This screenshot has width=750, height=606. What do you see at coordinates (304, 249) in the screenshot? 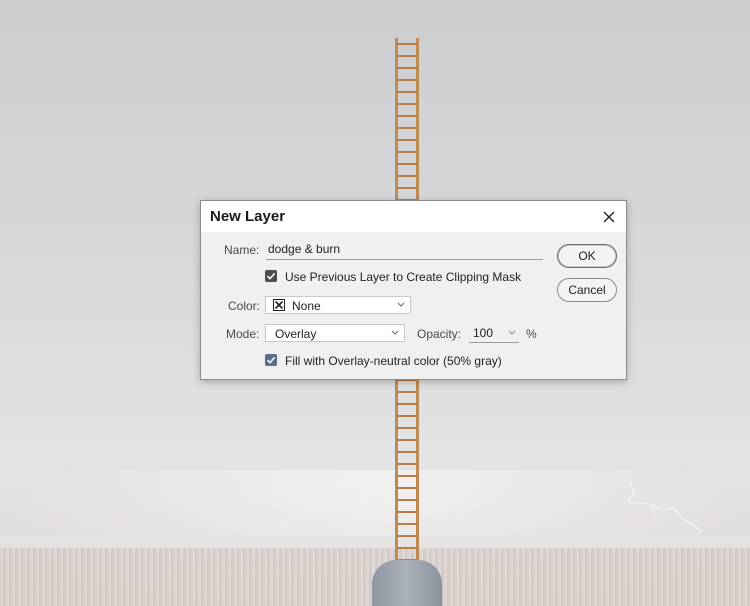
I see `name-input-value: dodge & burn` at bounding box center [304, 249].